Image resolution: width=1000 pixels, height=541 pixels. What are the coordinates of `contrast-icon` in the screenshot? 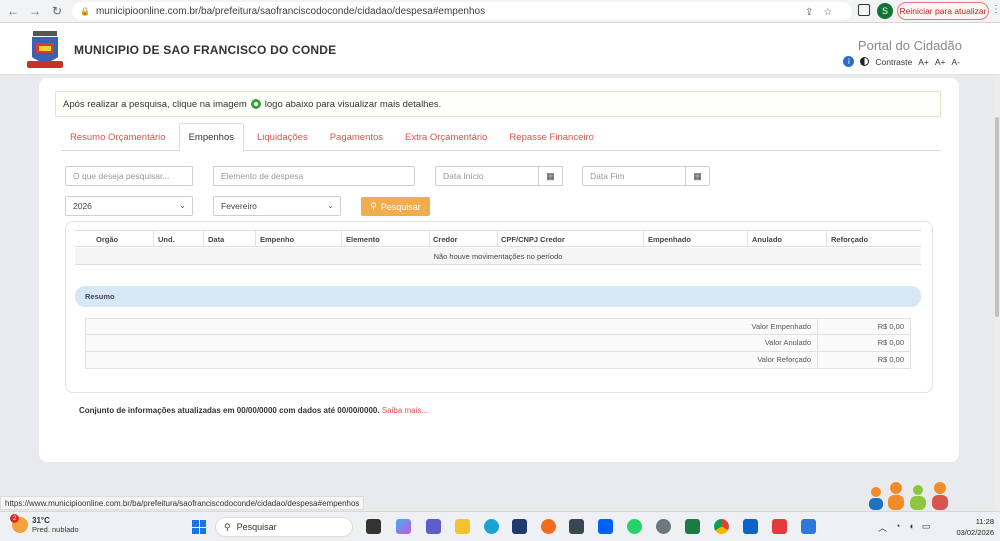 It's located at (865, 61).